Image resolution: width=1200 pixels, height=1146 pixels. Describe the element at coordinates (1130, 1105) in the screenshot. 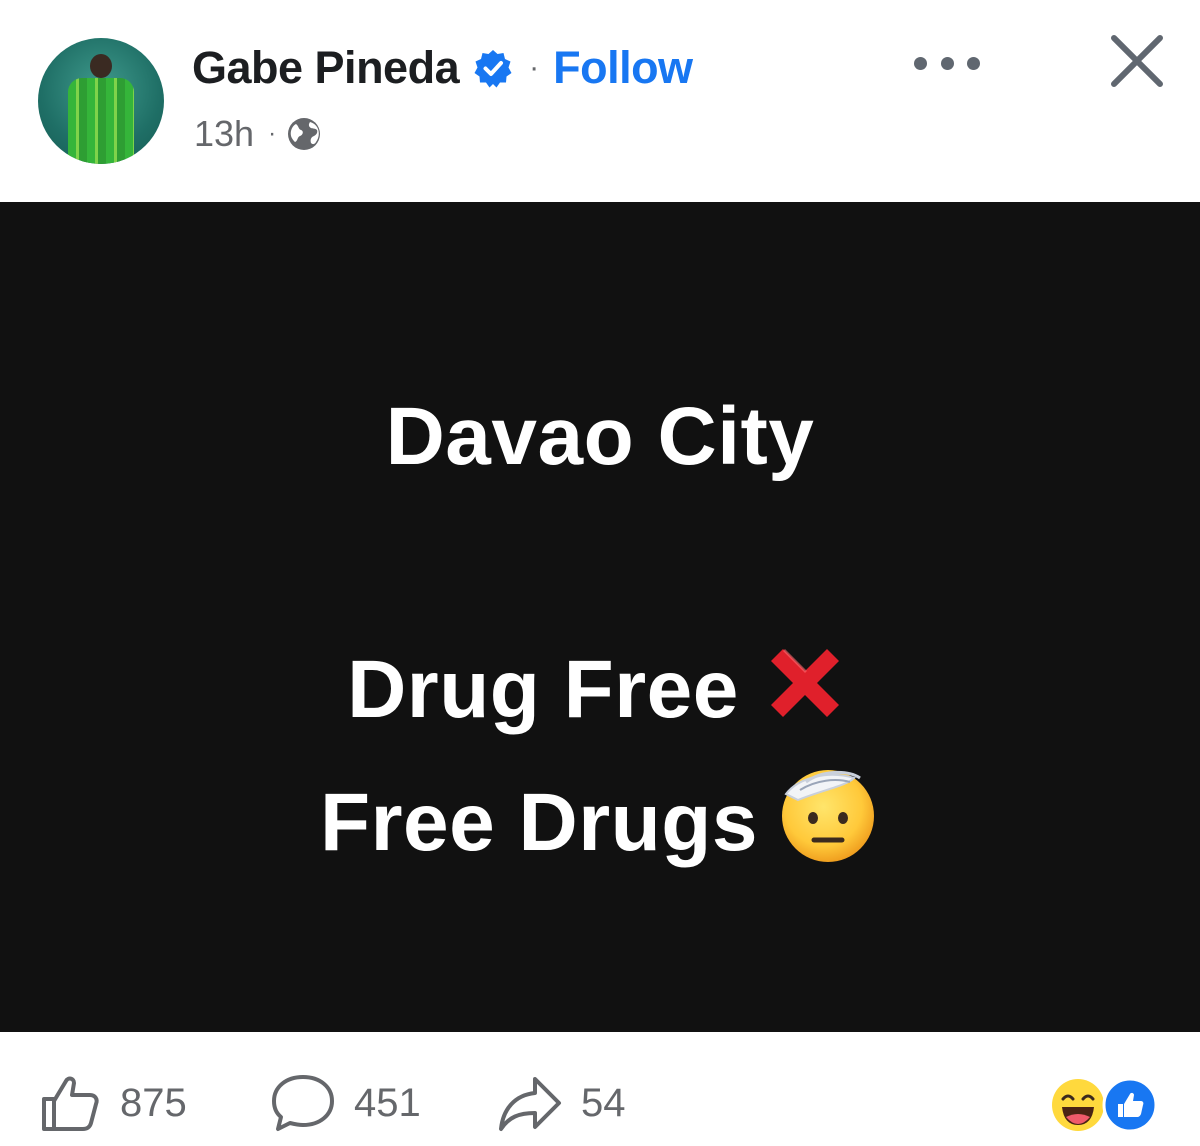

I see `like-reaction-icon` at that location.